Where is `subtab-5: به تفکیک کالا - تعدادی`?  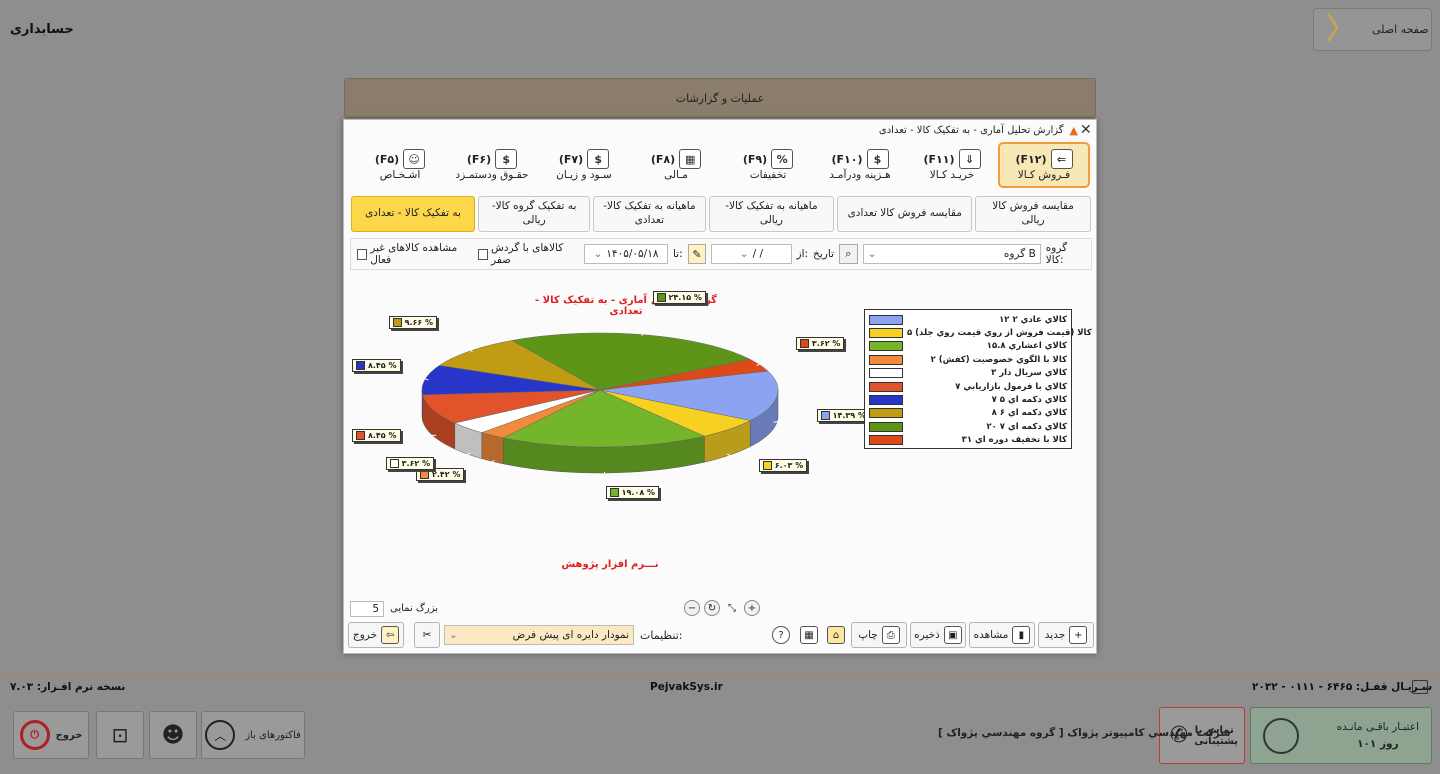
subtab-5: به تفکیک کالا - تعدادی is located at coordinates (413, 214).